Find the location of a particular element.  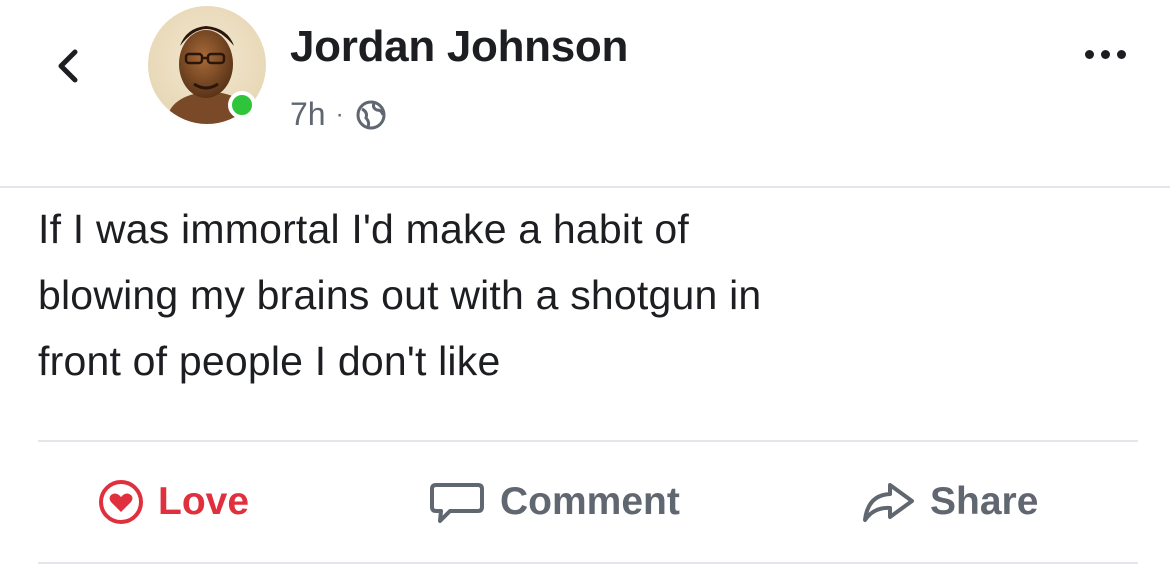

chevron-left-icon is located at coordinates (68, 66).